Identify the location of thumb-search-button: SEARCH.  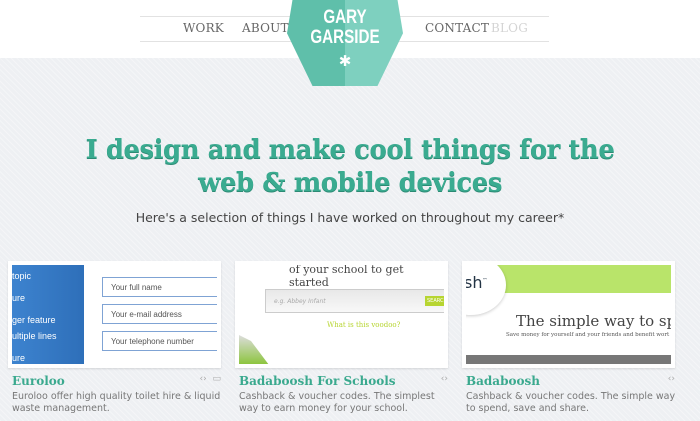
(434, 301).